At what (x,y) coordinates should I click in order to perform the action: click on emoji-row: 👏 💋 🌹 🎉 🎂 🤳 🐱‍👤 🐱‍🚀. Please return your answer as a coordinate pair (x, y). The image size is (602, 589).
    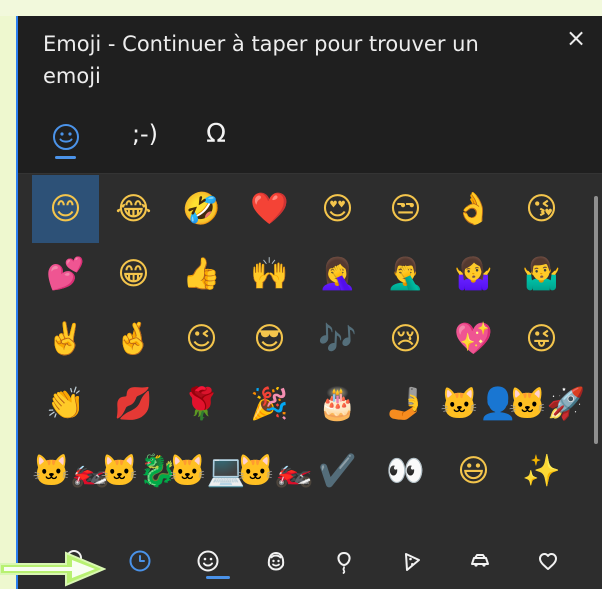
    Looking at the image, I should click on (308, 404).